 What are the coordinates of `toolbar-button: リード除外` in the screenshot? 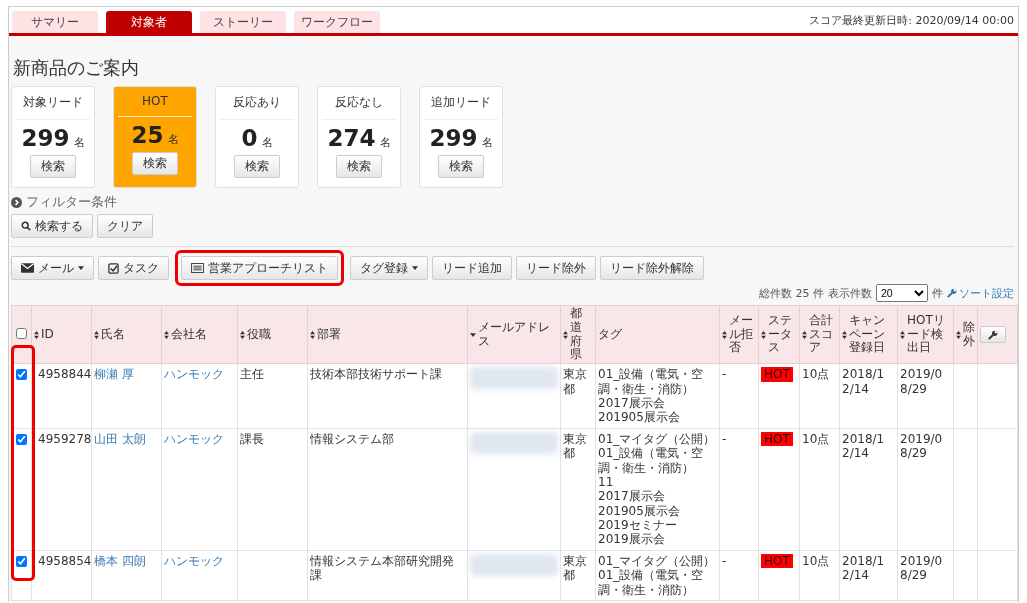 It's located at (556, 268).